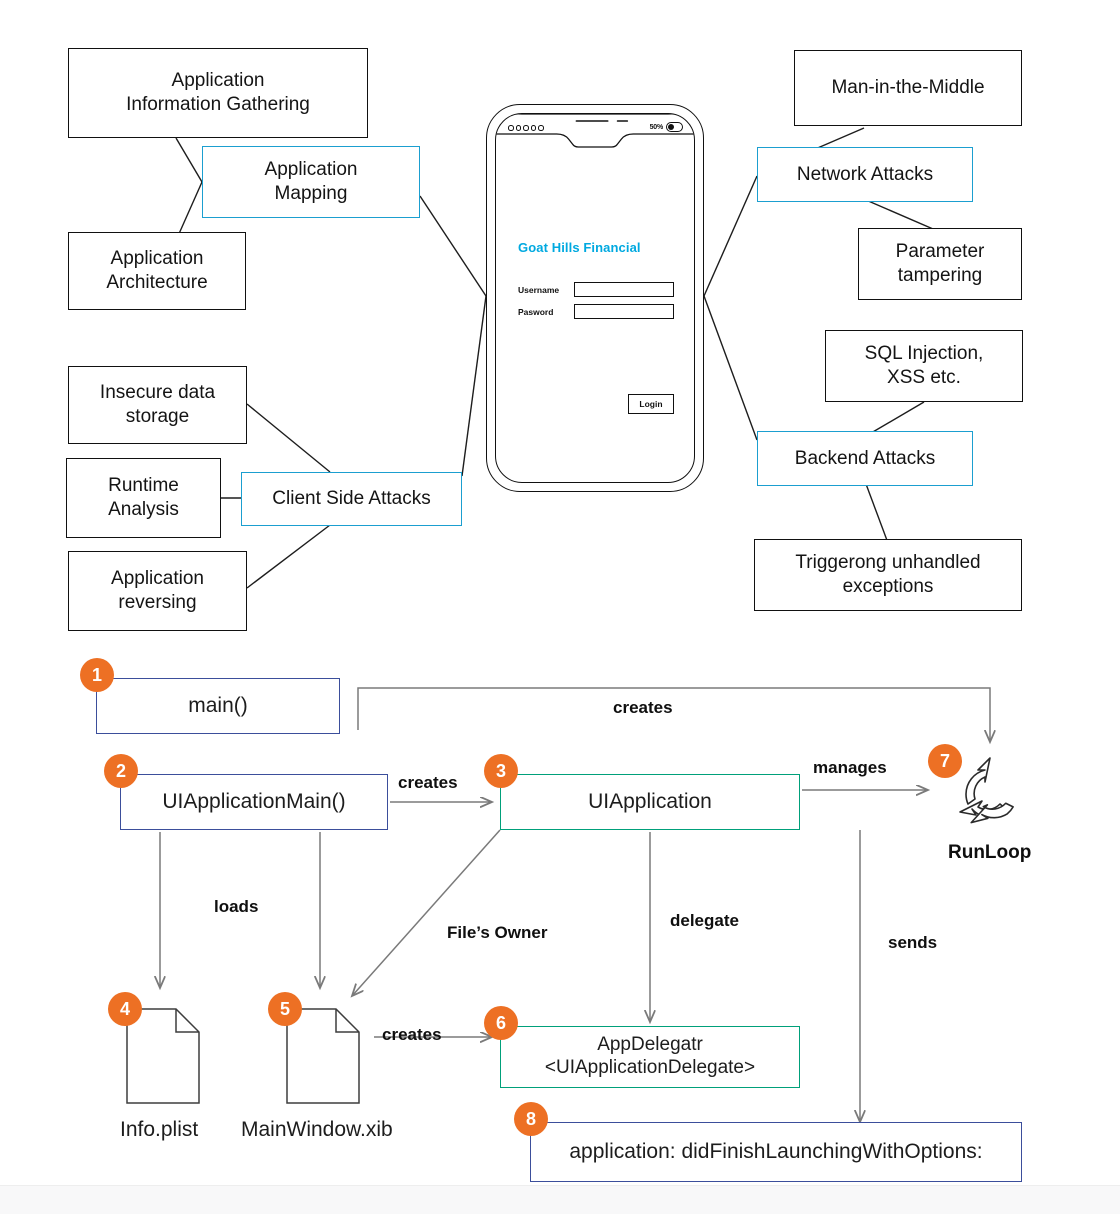 Image resolution: width=1120 pixels, height=1214 pixels. I want to click on edge-label-sends: sends, so click(913, 942).